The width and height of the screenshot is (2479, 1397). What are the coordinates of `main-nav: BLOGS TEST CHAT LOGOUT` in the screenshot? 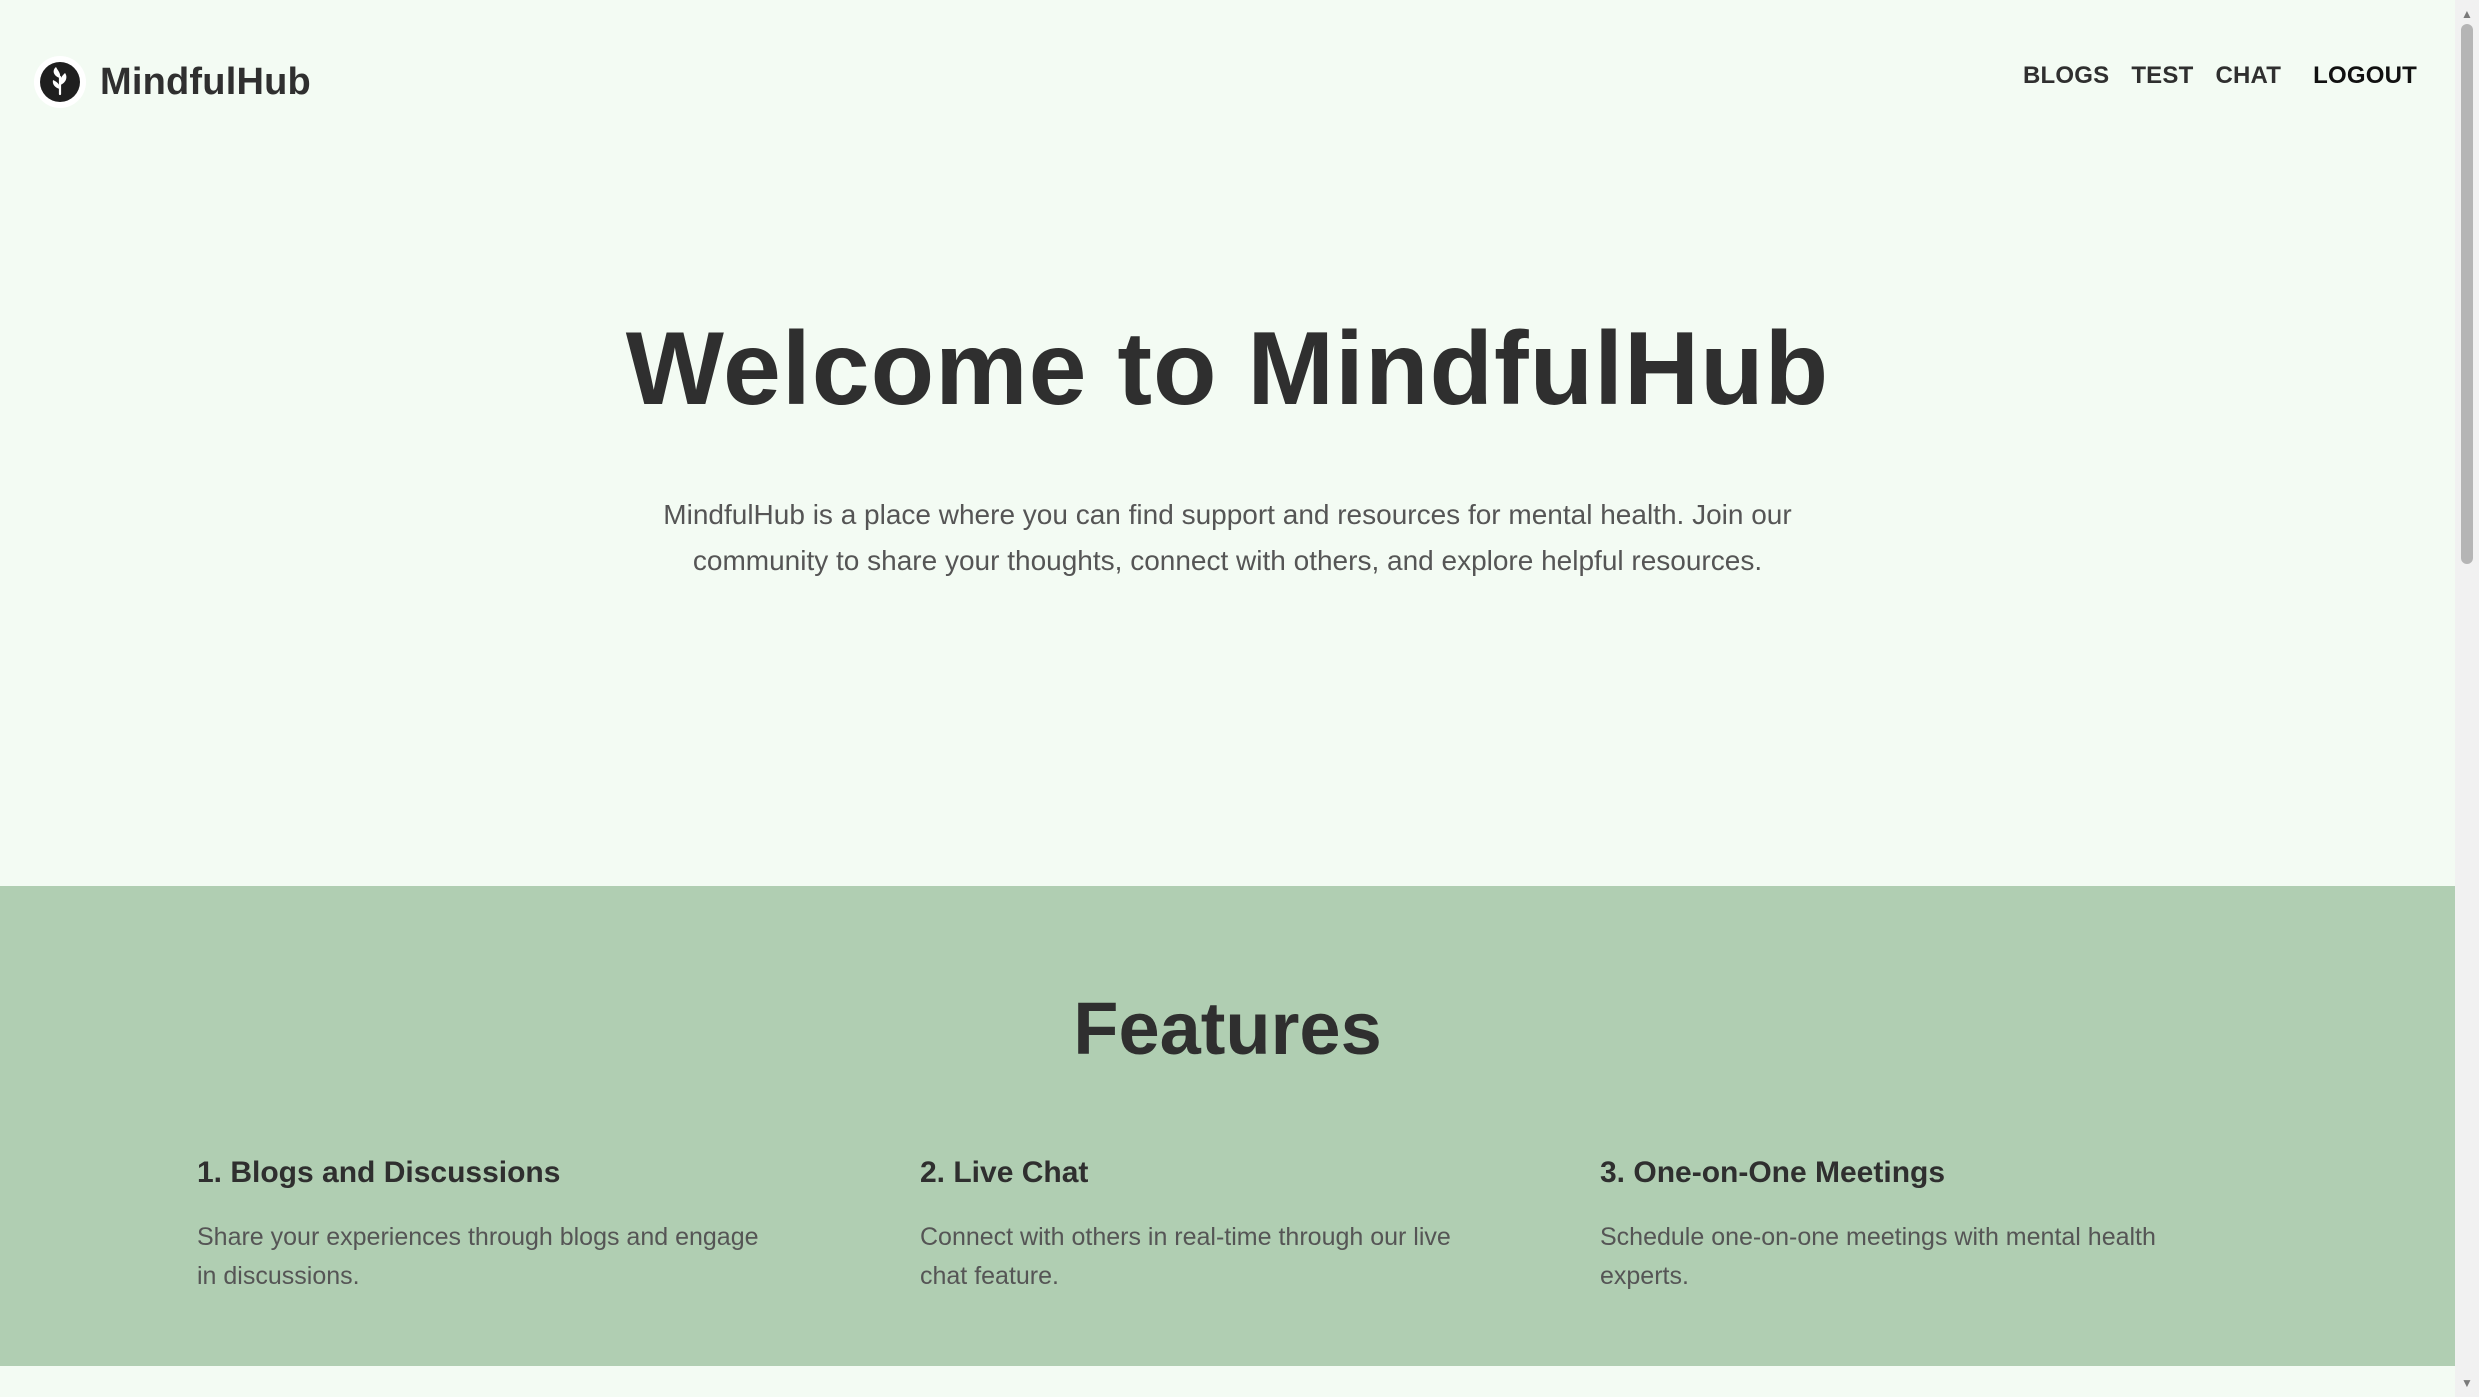 It's located at (2209, 76).